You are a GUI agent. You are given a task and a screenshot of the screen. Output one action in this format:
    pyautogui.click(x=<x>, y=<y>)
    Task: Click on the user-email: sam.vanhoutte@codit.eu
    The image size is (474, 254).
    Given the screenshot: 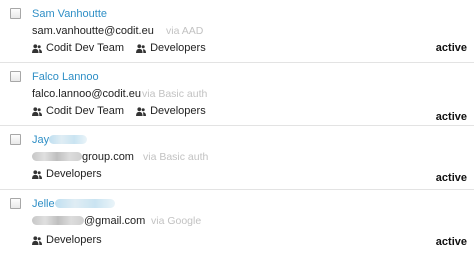 What is the action you would take?
    pyautogui.click(x=93, y=31)
    